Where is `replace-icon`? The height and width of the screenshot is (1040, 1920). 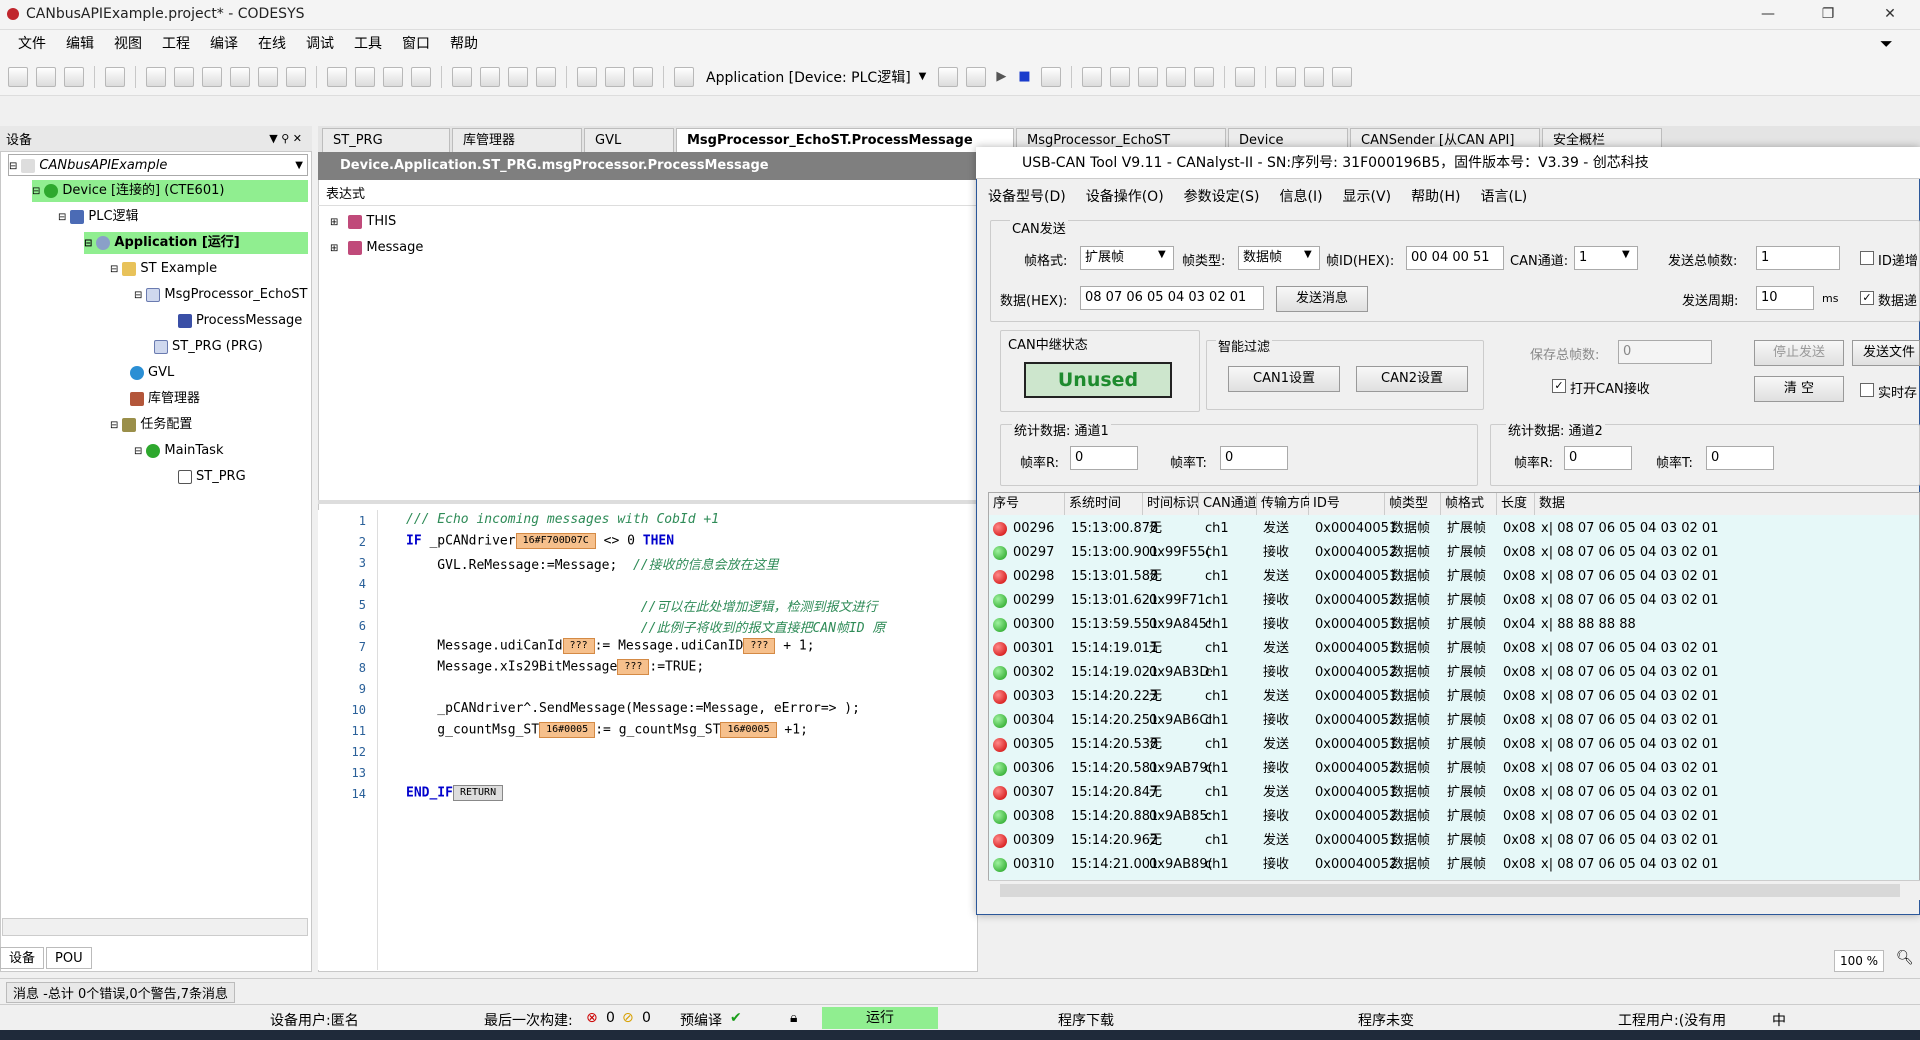 replace-icon is located at coordinates (365, 76).